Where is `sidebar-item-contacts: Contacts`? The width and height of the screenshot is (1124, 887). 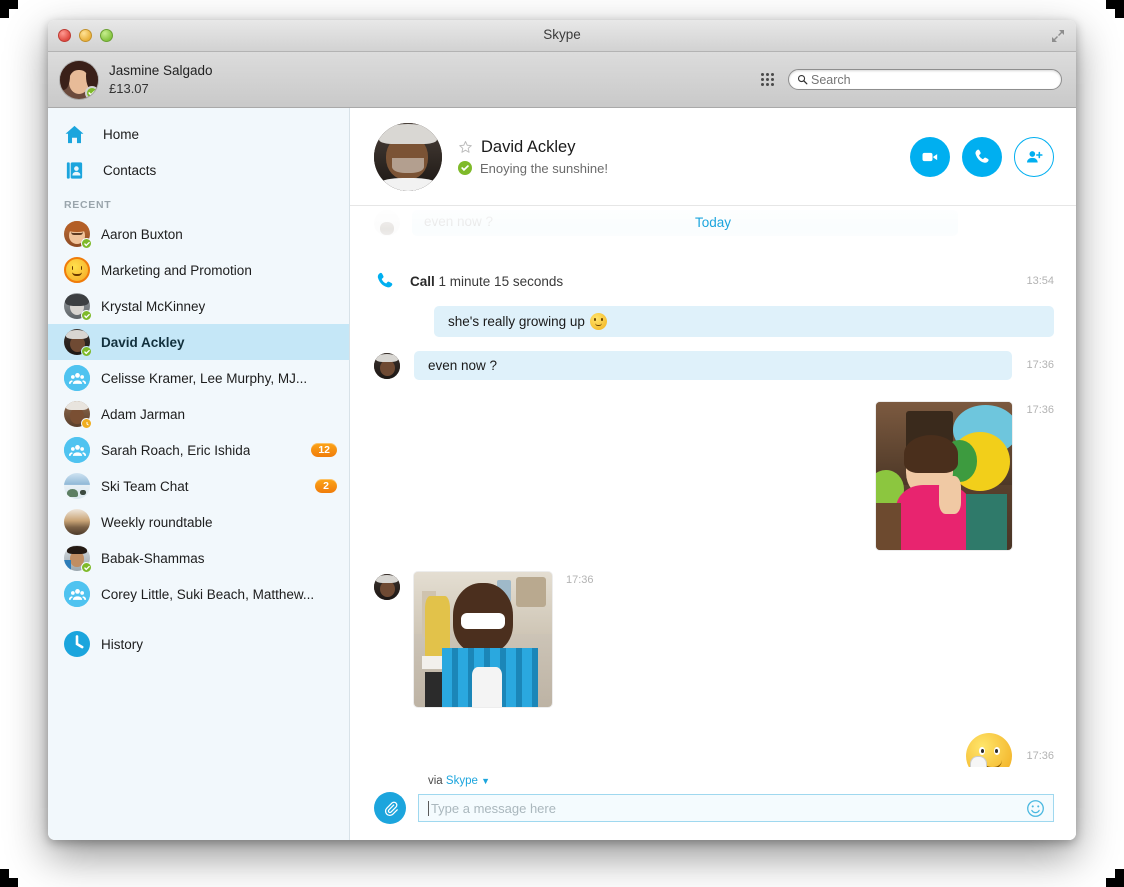 sidebar-item-contacts: Contacts is located at coordinates (198, 170).